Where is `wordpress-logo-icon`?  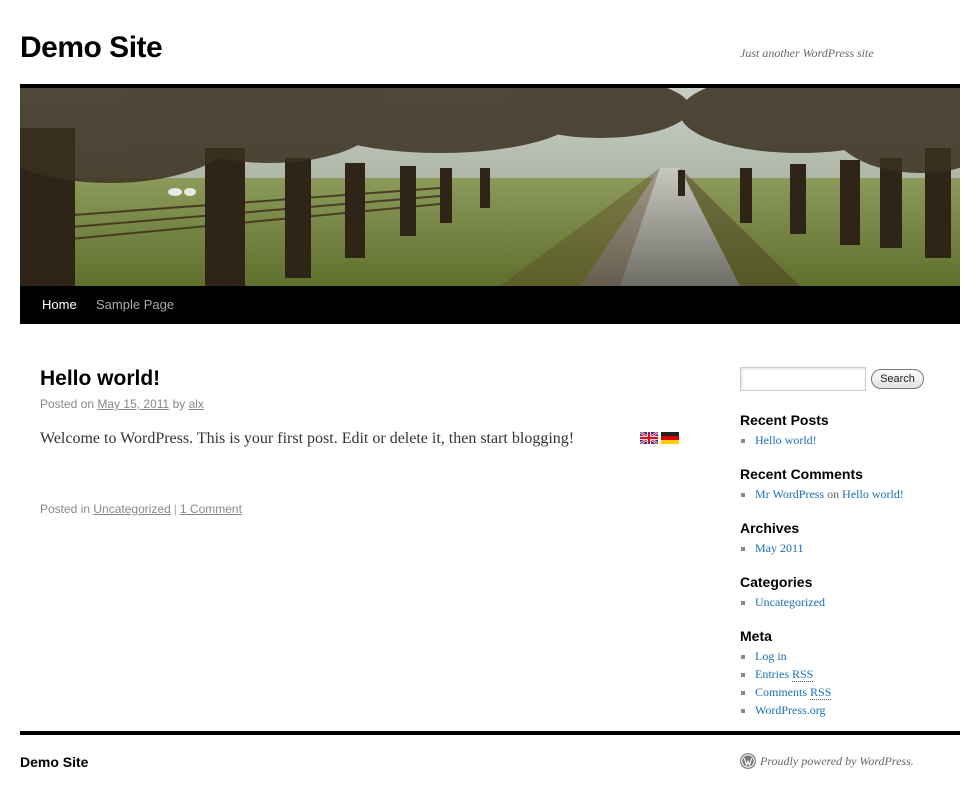 wordpress-logo-icon is located at coordinates (748, 761).